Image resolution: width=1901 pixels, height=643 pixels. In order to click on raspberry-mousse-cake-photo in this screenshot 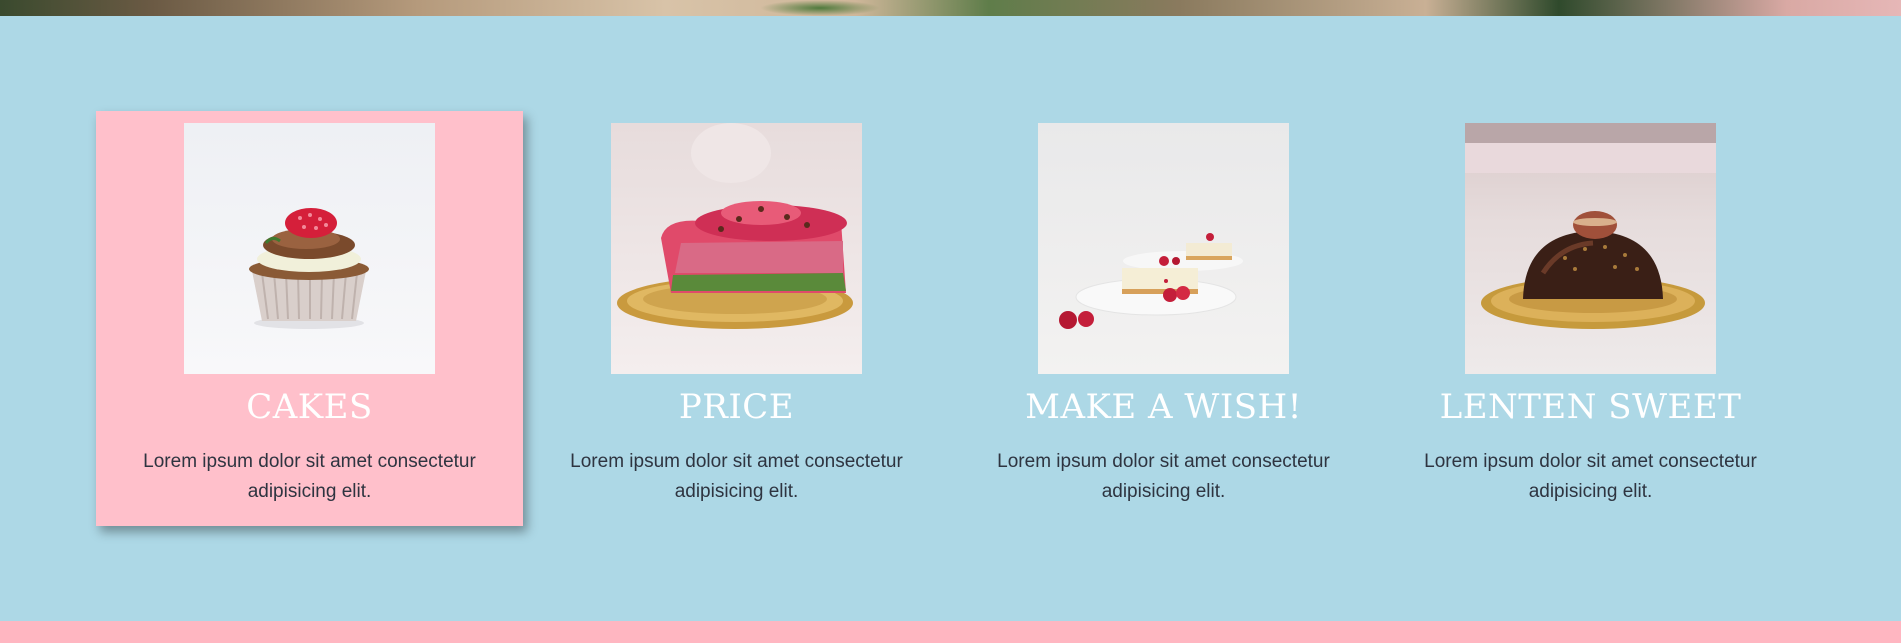, I will do `click(736, 248)`.